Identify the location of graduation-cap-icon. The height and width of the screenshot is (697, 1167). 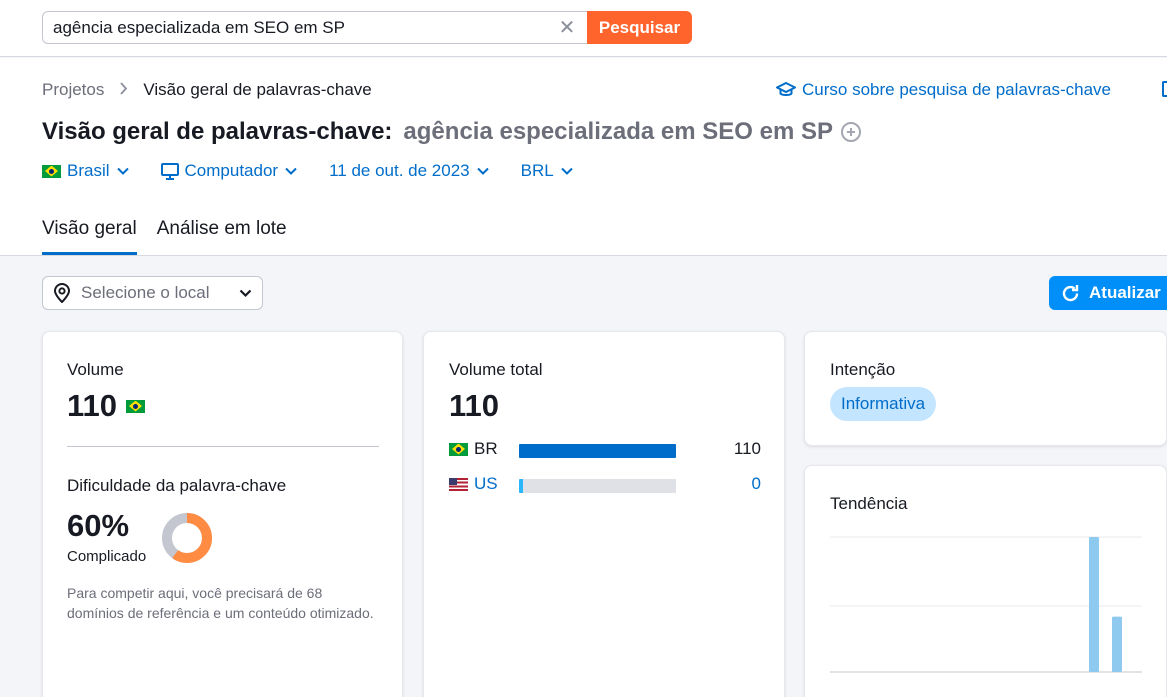
(786, 89).